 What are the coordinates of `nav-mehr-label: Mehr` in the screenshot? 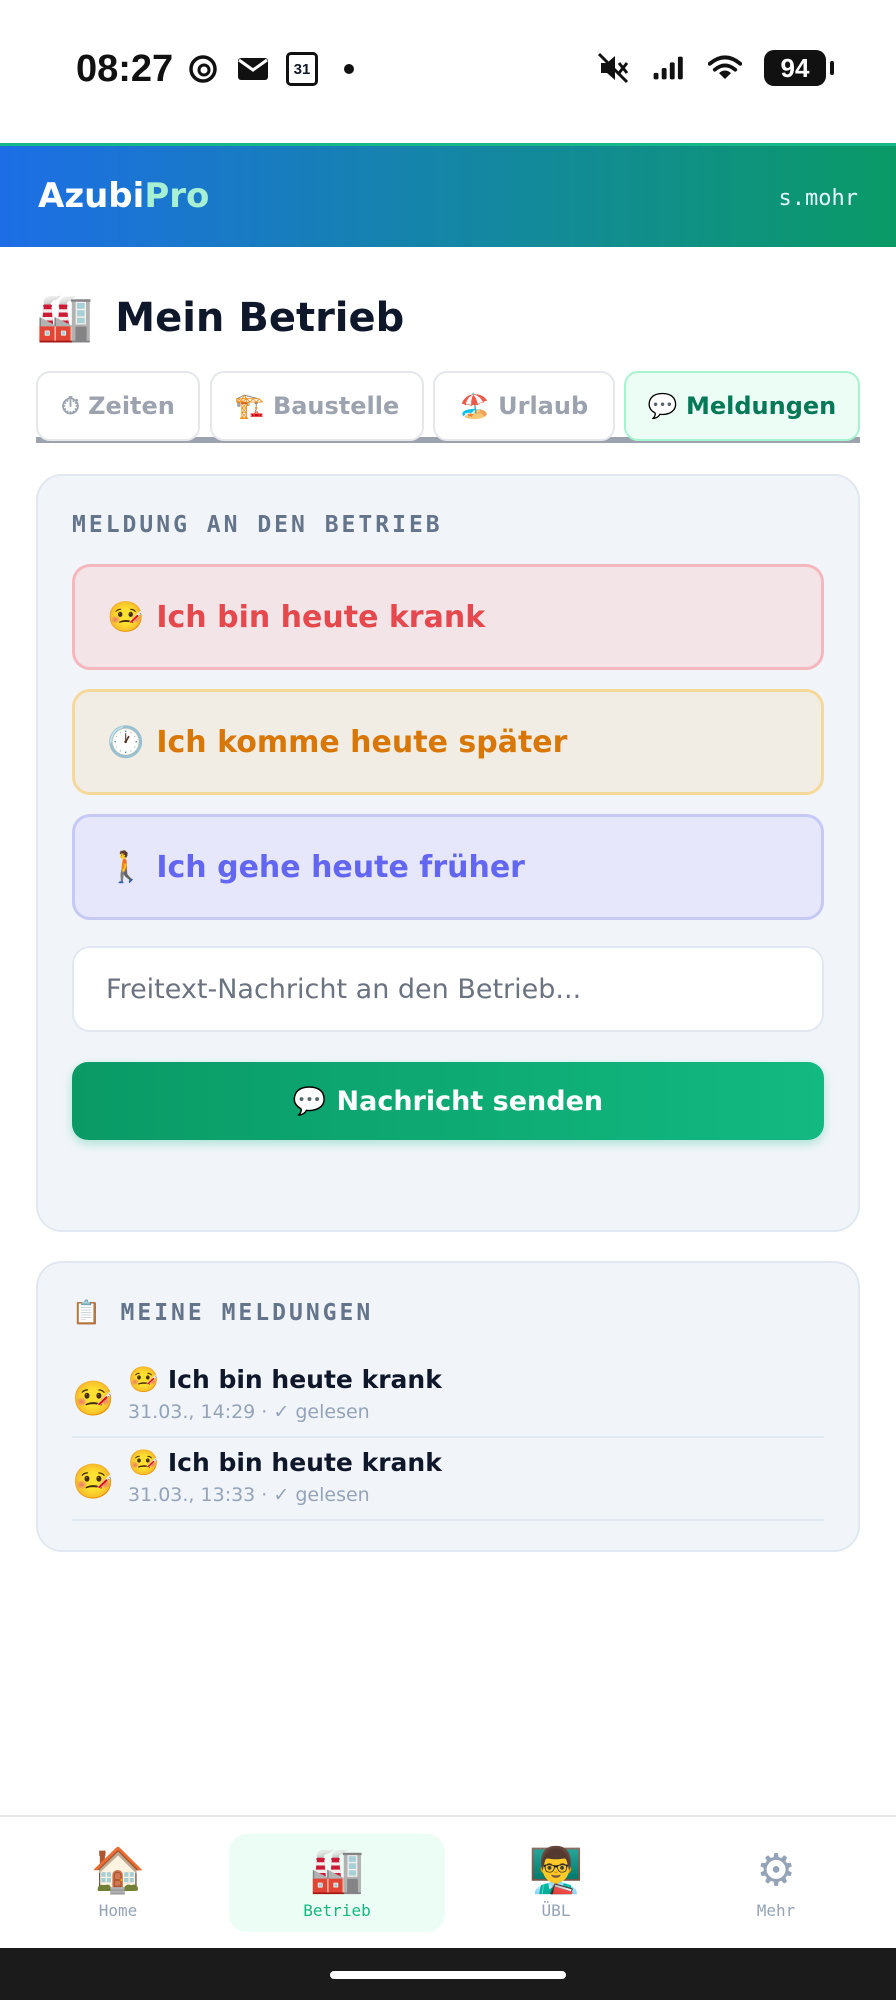 It's located at (776, 1910).